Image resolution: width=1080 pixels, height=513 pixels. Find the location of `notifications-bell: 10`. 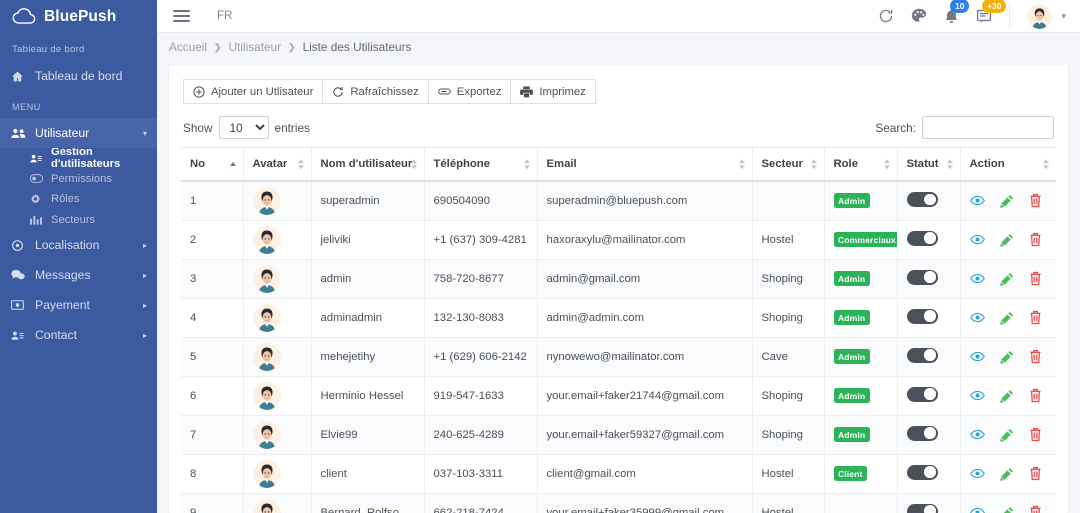

notifications-bell: 10 is located at coordinates (956, 12).